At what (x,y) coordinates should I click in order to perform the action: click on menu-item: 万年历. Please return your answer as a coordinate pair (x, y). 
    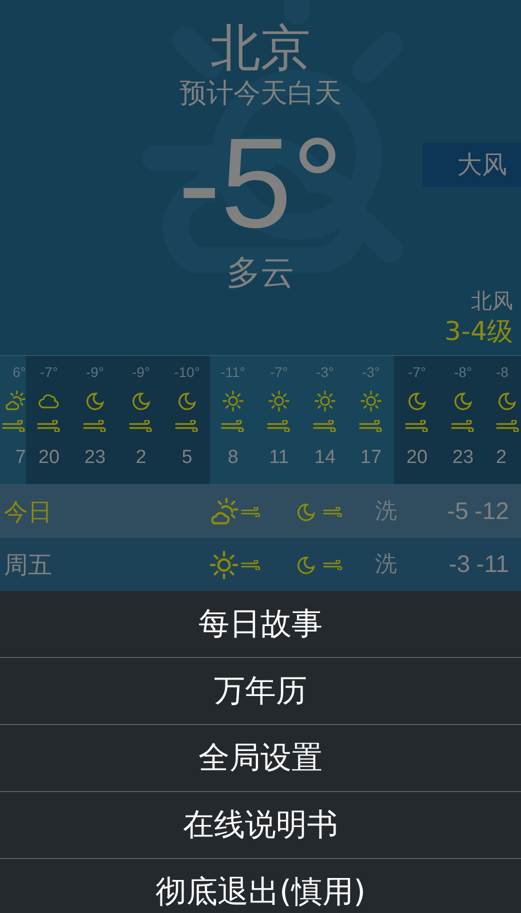
    Looking at the image, I should click on (260, 691).